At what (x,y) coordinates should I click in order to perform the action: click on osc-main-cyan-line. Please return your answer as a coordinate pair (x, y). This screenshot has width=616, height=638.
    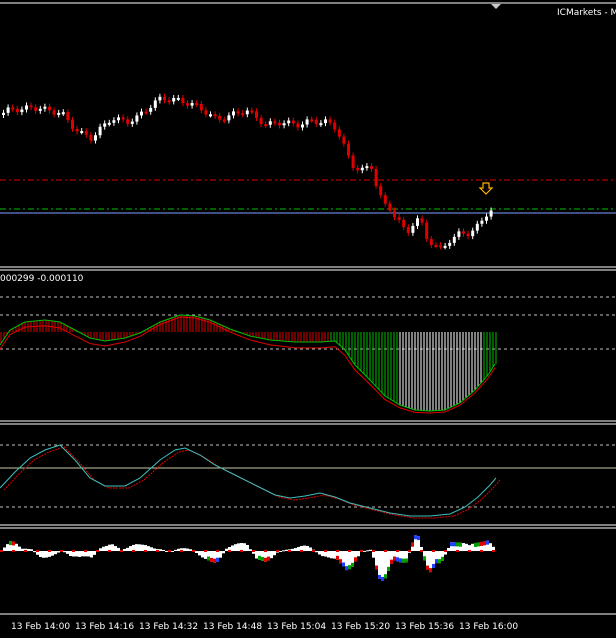
    Looking at the image, I should click on (248, 480).